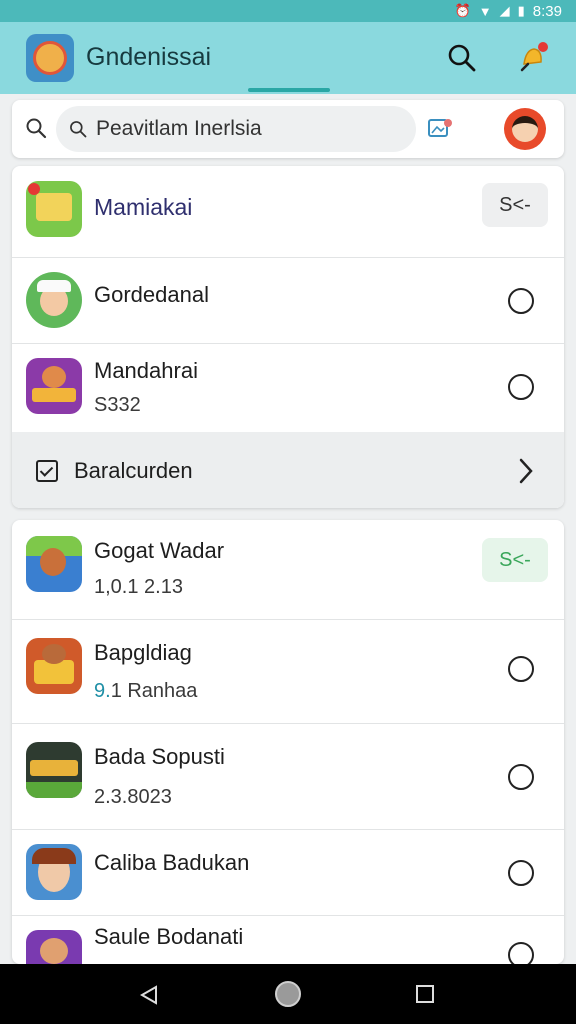  What do you see at coordinates (169, 936) in the screenshot?
I see `item-title: Saule Bodanati` at bounding box center [169, 936].